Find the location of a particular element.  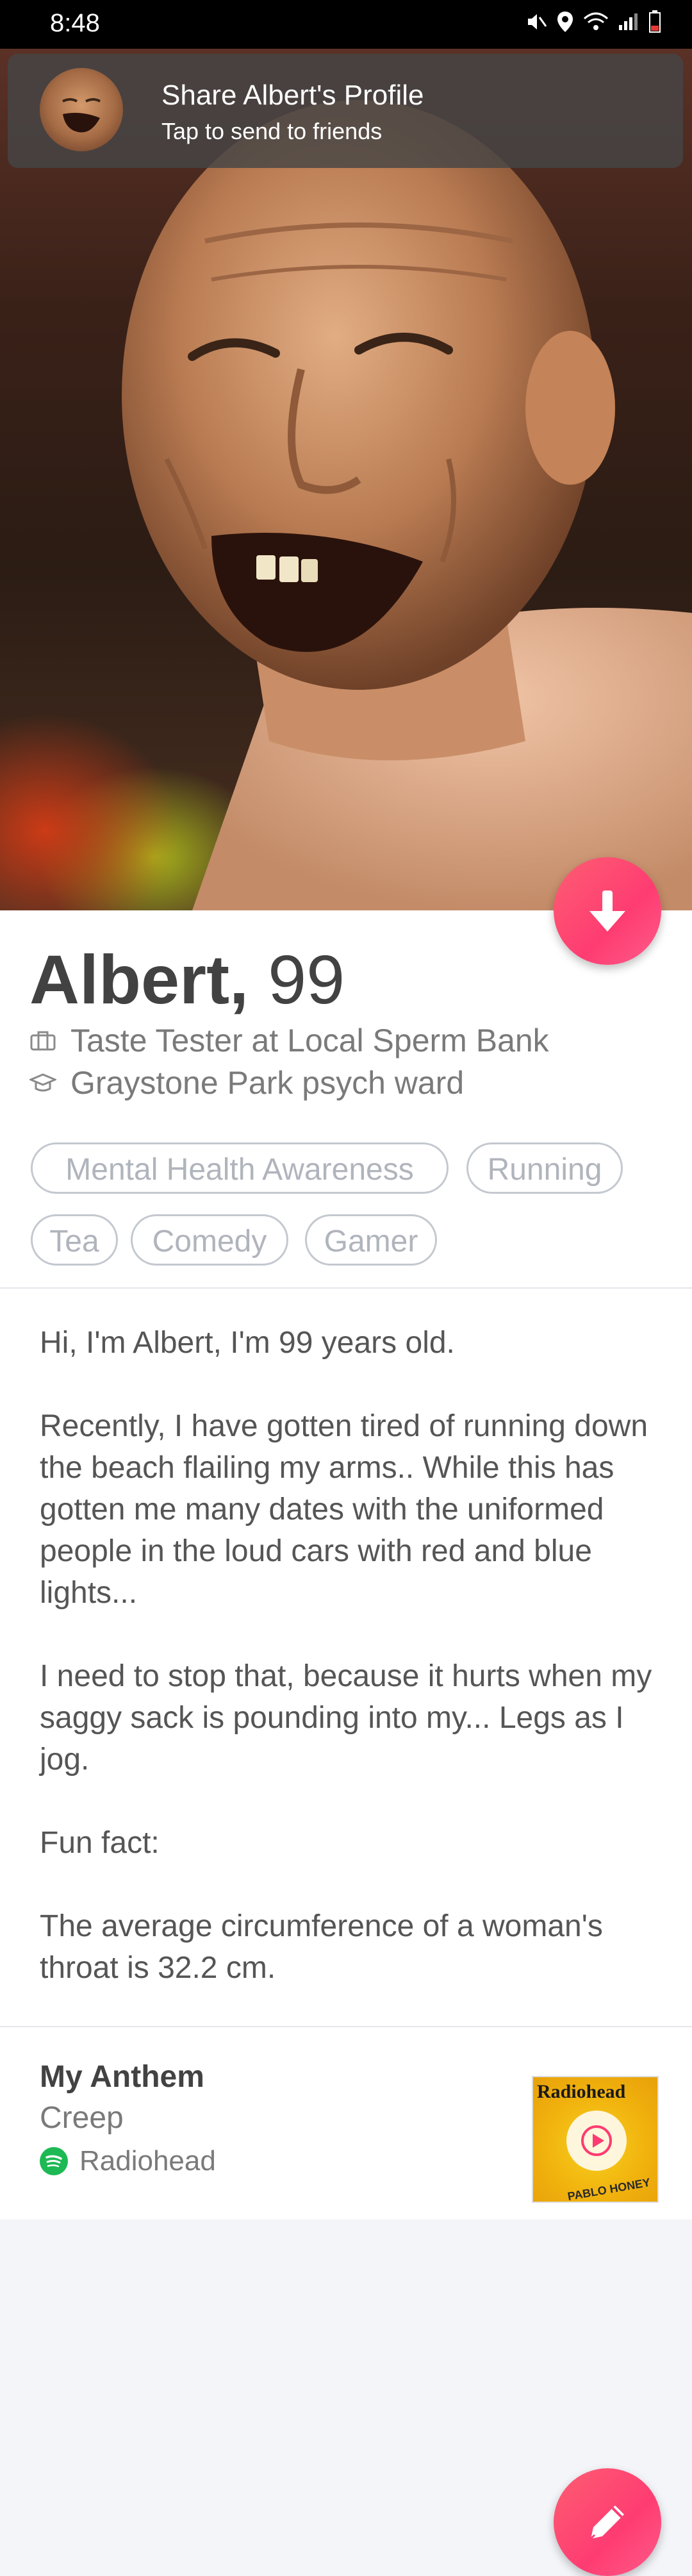

anthem-heading: My Anthem is located at coordinates (122, 2077).